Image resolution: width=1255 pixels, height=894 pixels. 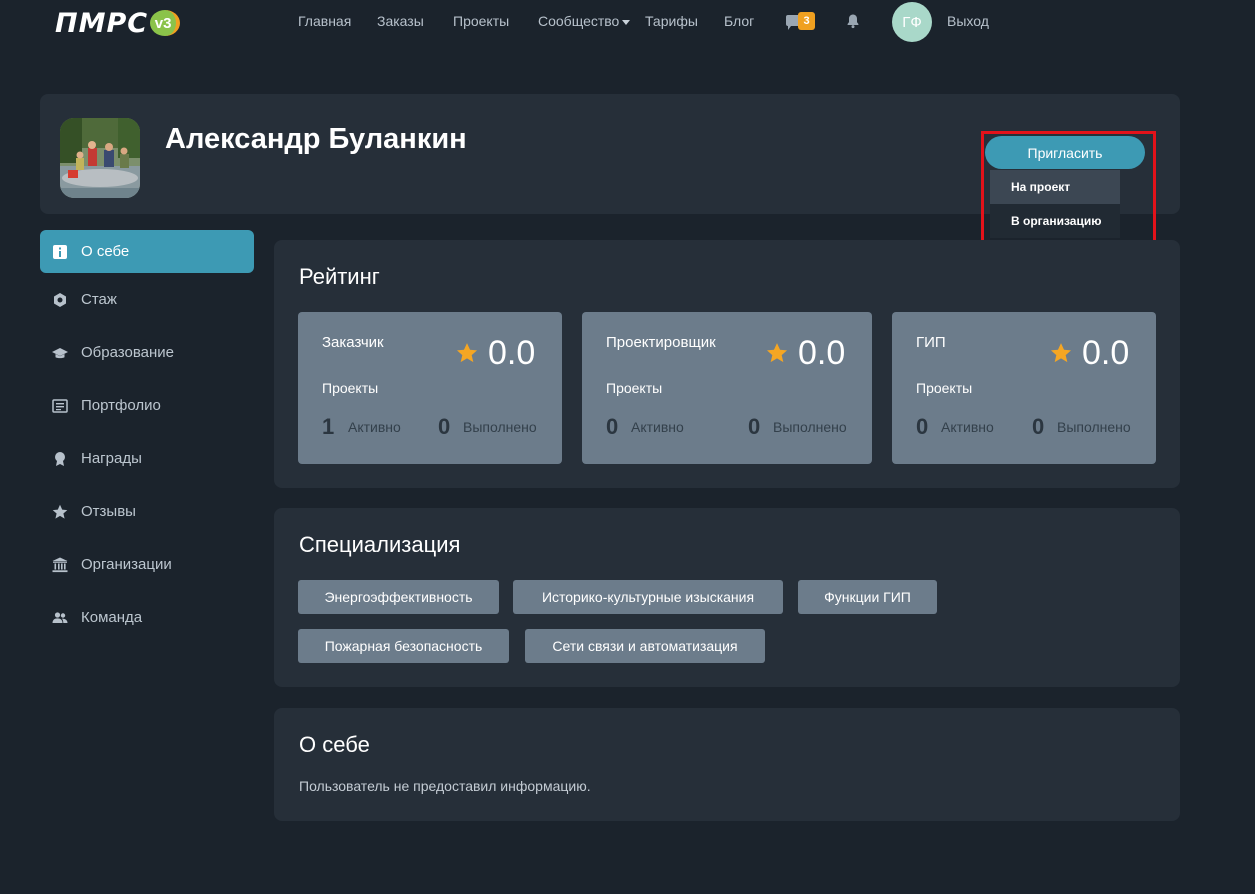 I want to click on sidebar-item-label: Награды, so click(x=111, y=458).